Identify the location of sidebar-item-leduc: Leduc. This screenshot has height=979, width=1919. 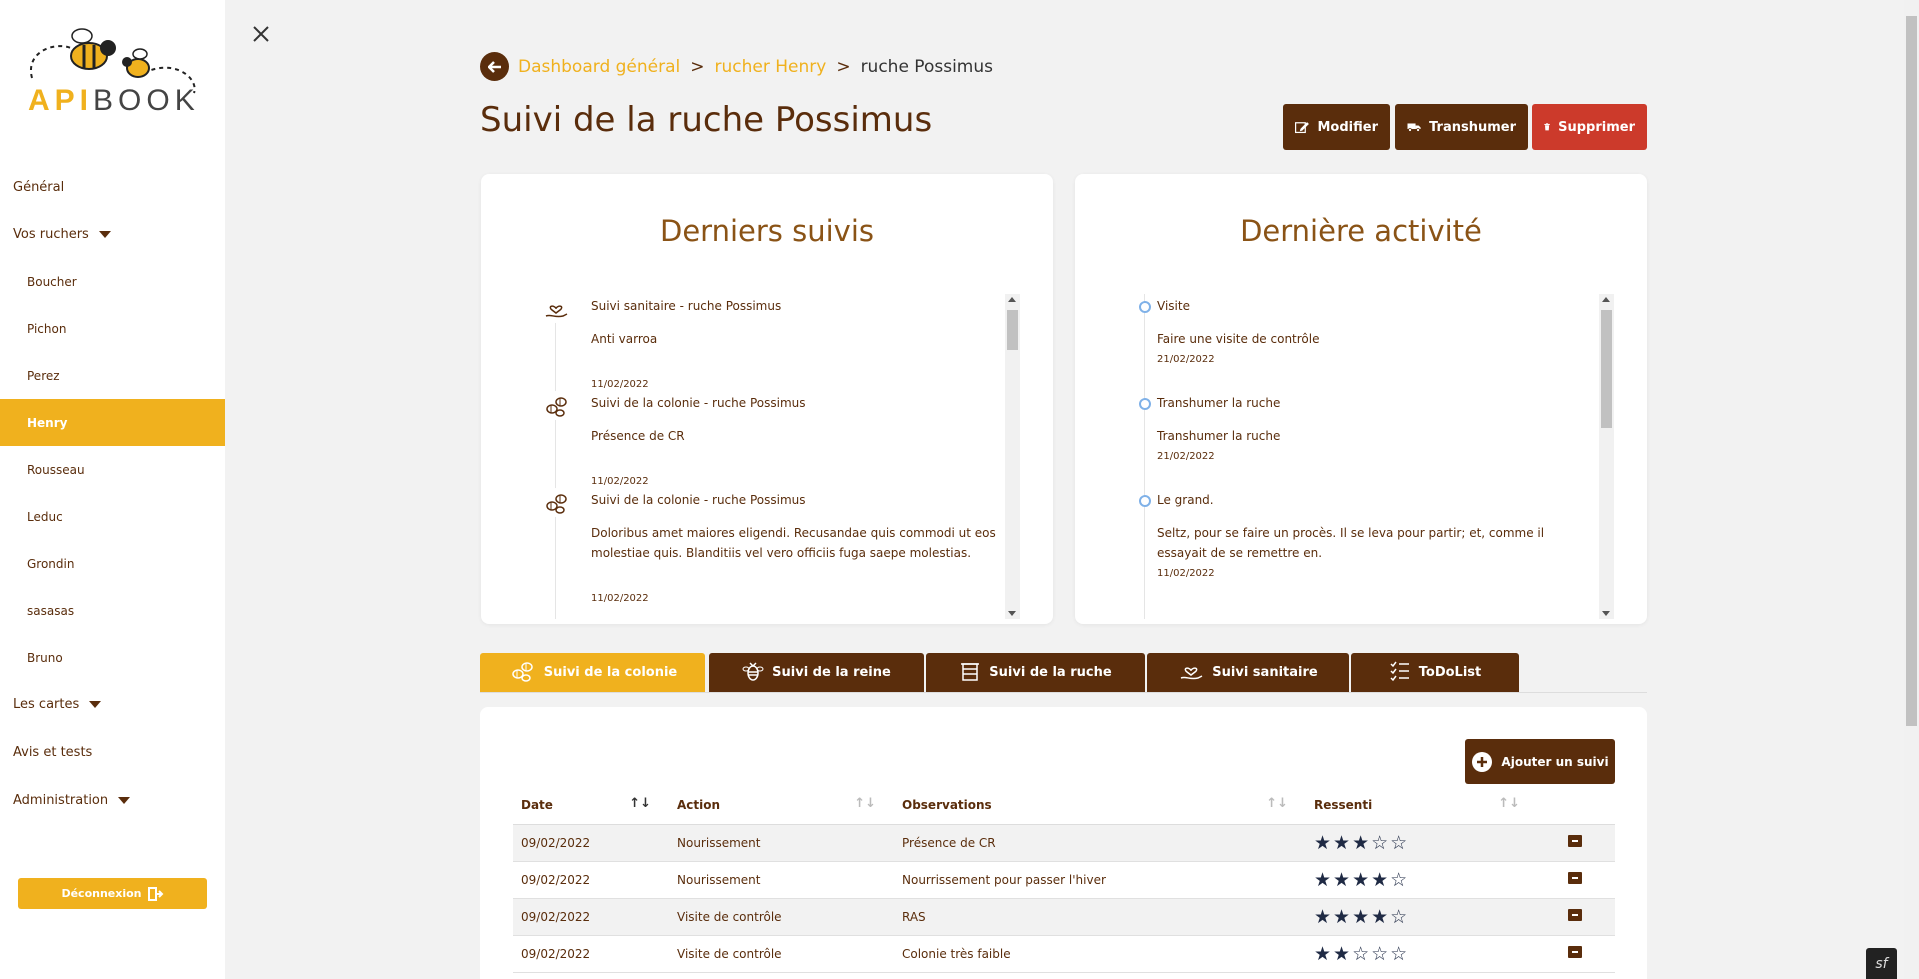
(112, 516).